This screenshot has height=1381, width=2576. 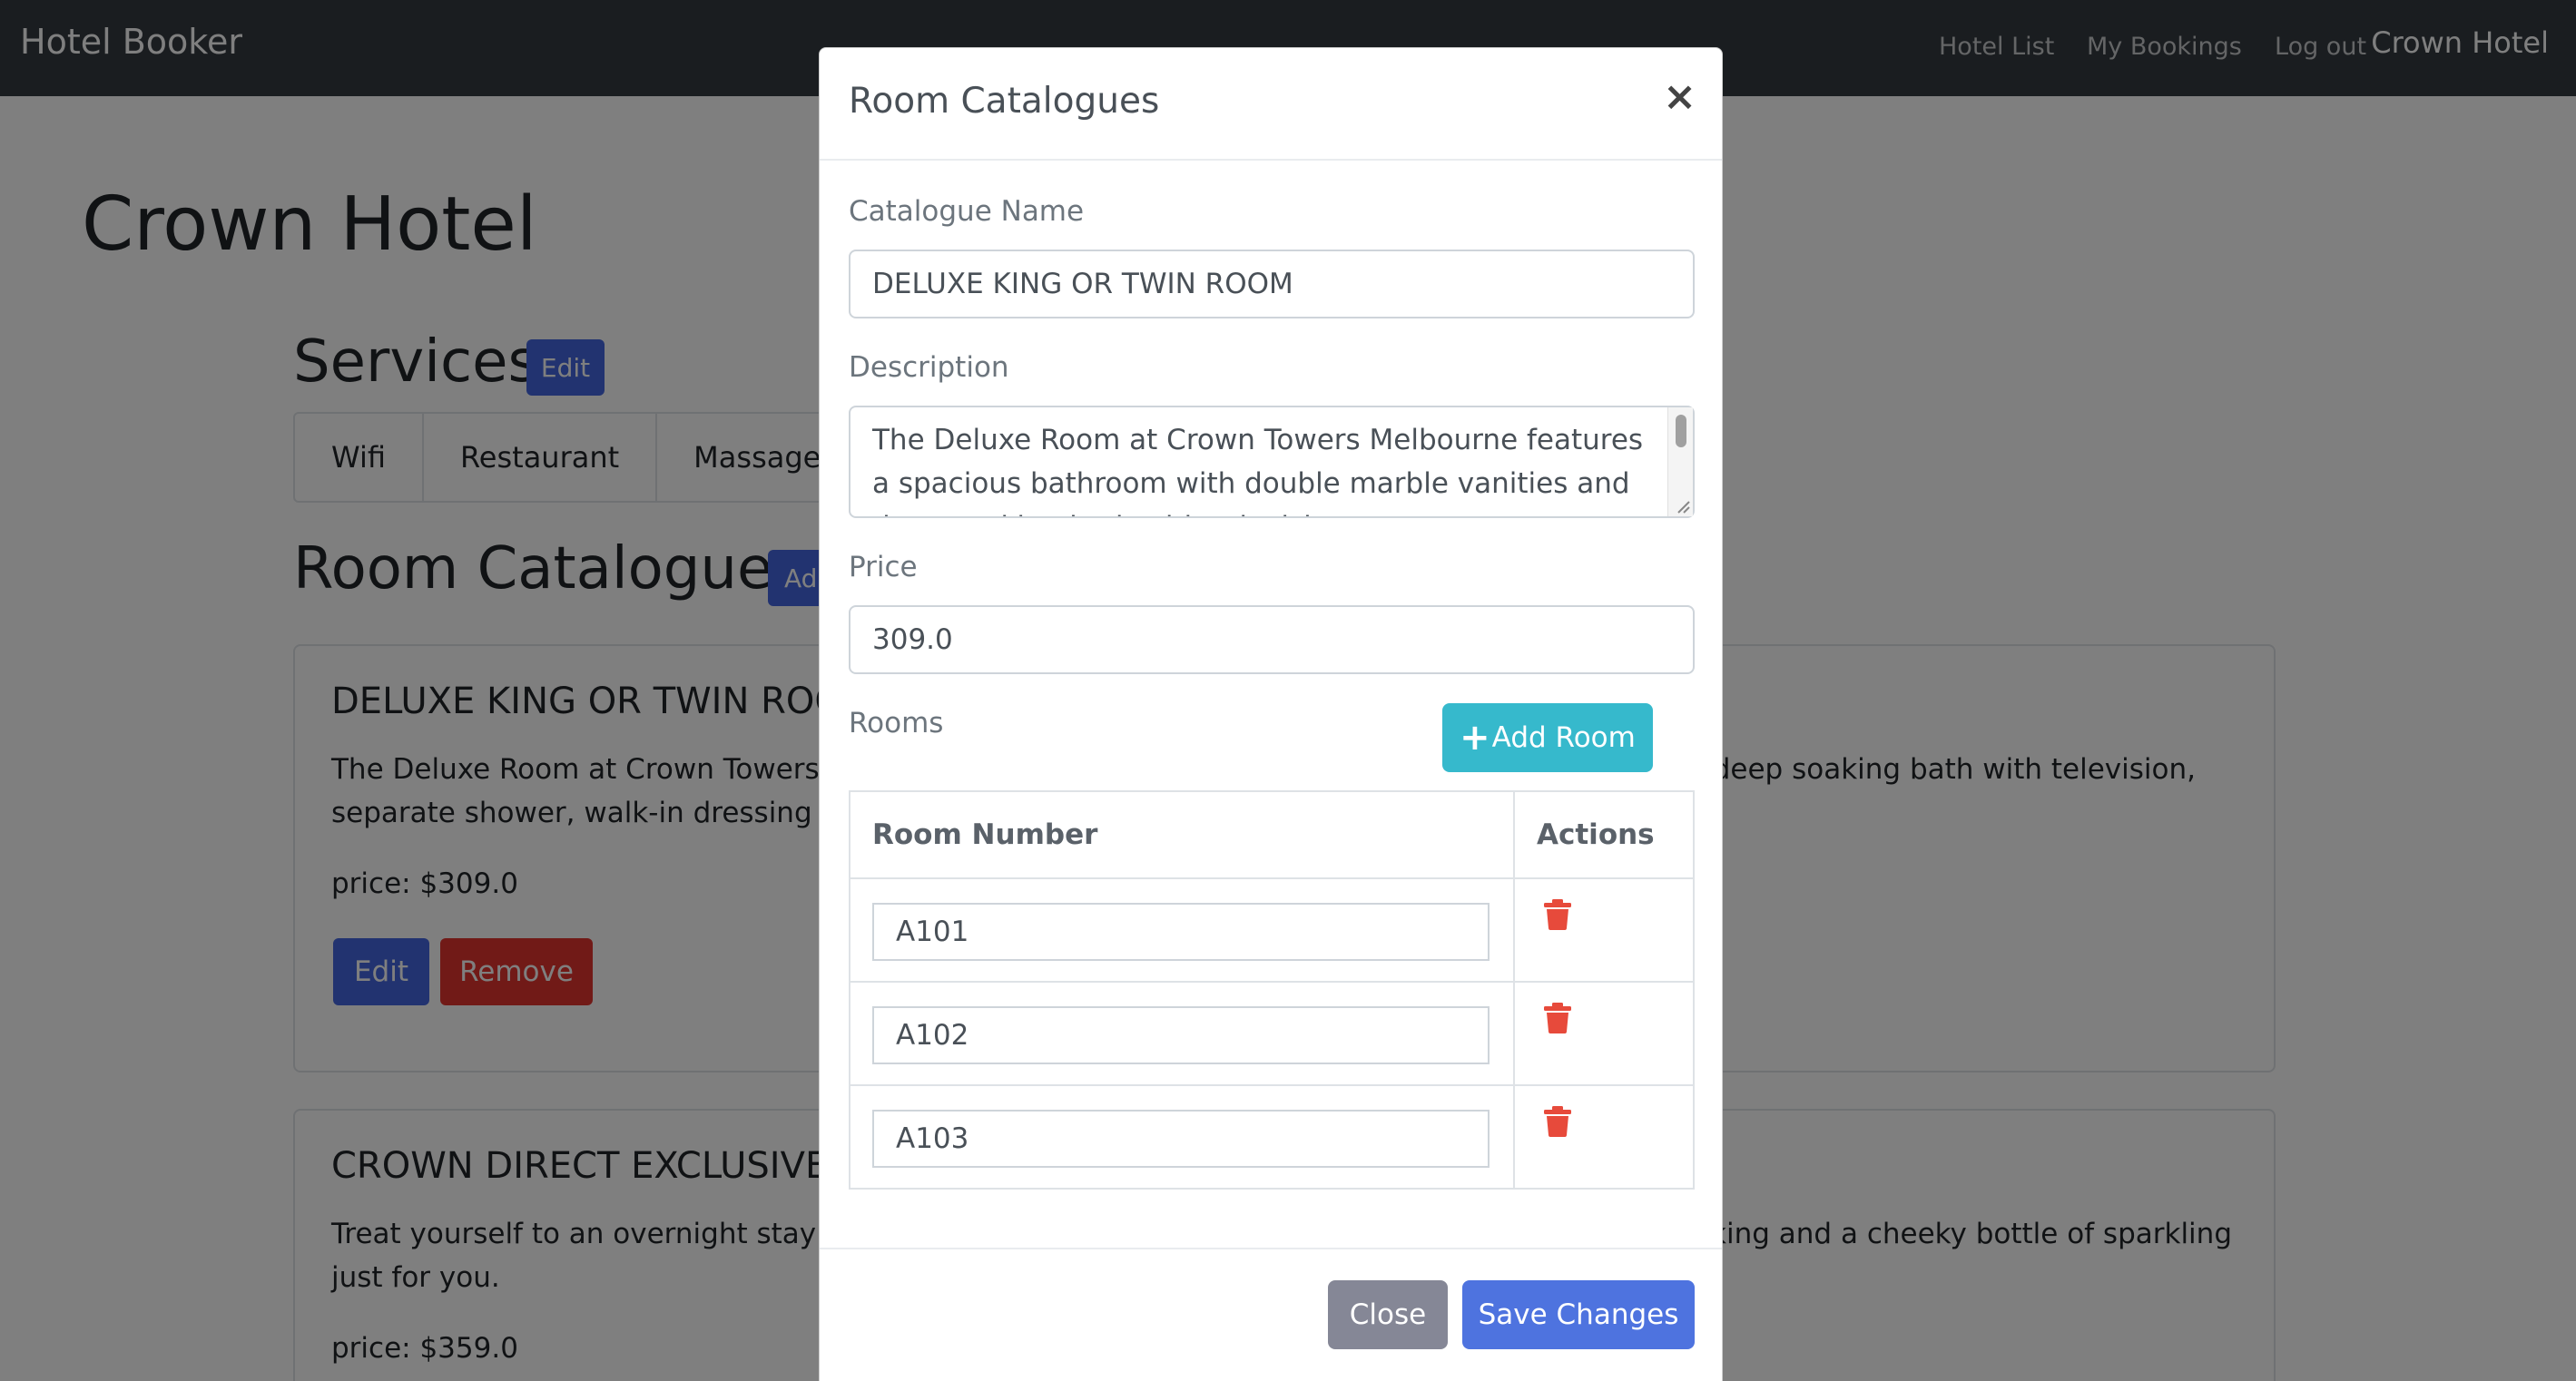 I want to click on rooms-table: Room Number Actions, so click(x=1272, y=990).